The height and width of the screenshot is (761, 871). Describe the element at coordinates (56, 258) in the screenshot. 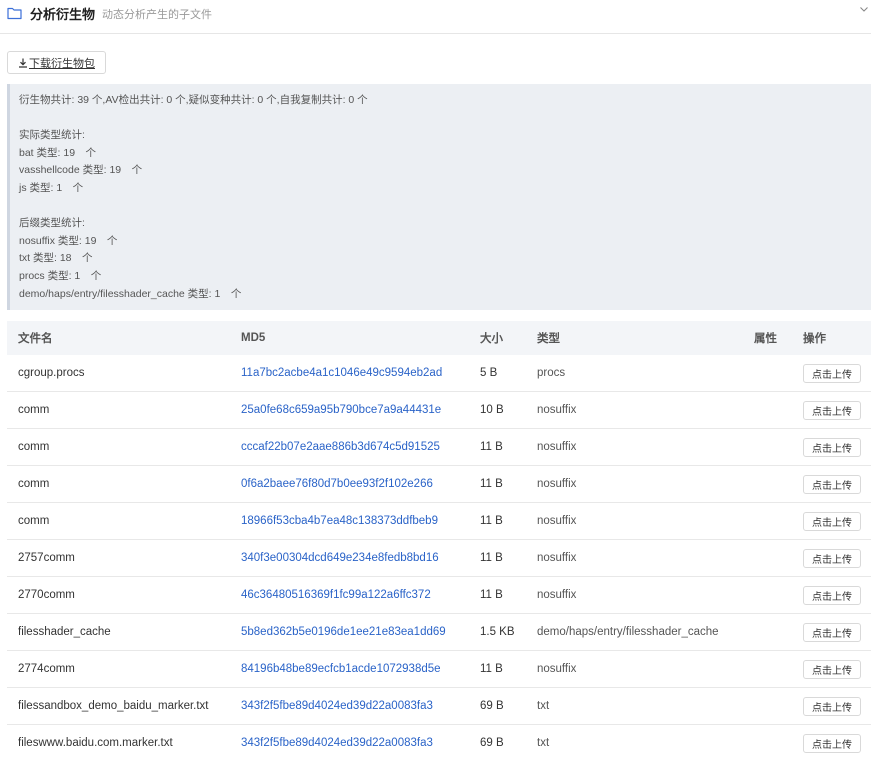

I see `suffix-type-item: txt 类型: 18 个` at that location.